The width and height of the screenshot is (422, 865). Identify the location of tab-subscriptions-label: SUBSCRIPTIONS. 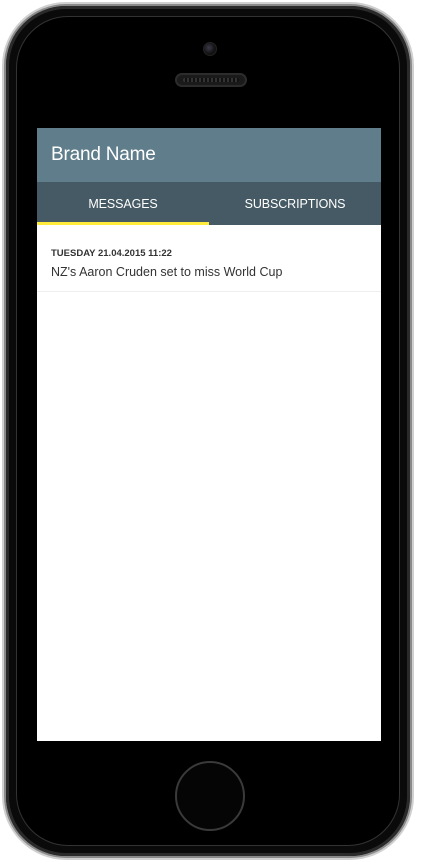
(295, 203).